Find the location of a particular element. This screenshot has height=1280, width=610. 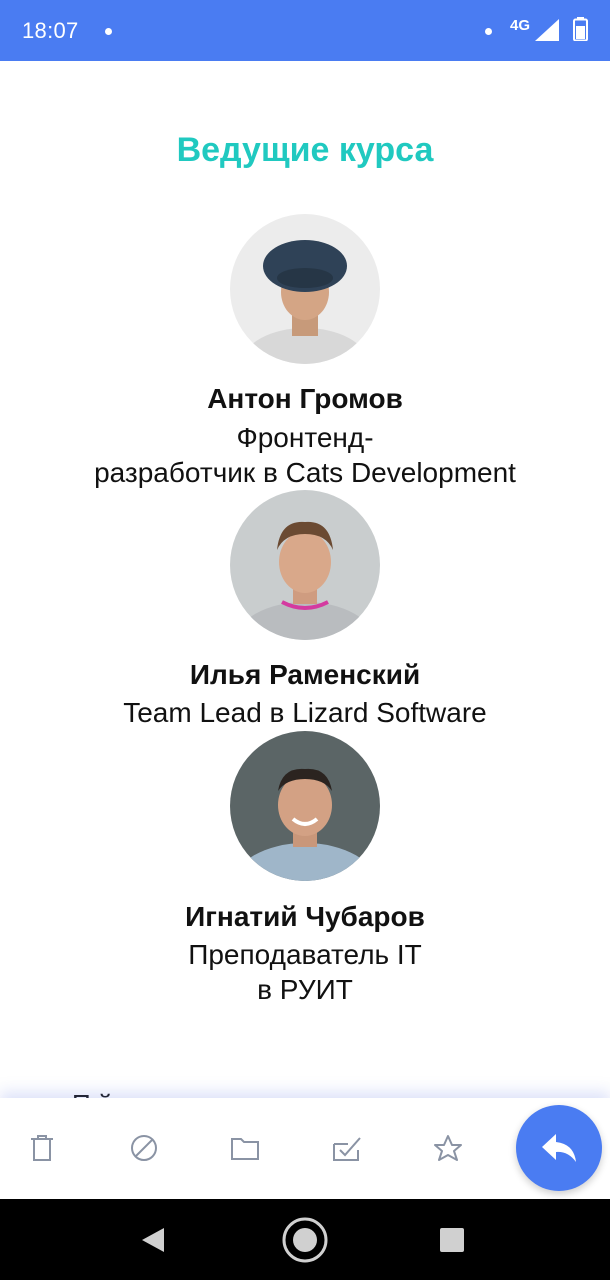

block-icon is located at coordinates (144, 1148).